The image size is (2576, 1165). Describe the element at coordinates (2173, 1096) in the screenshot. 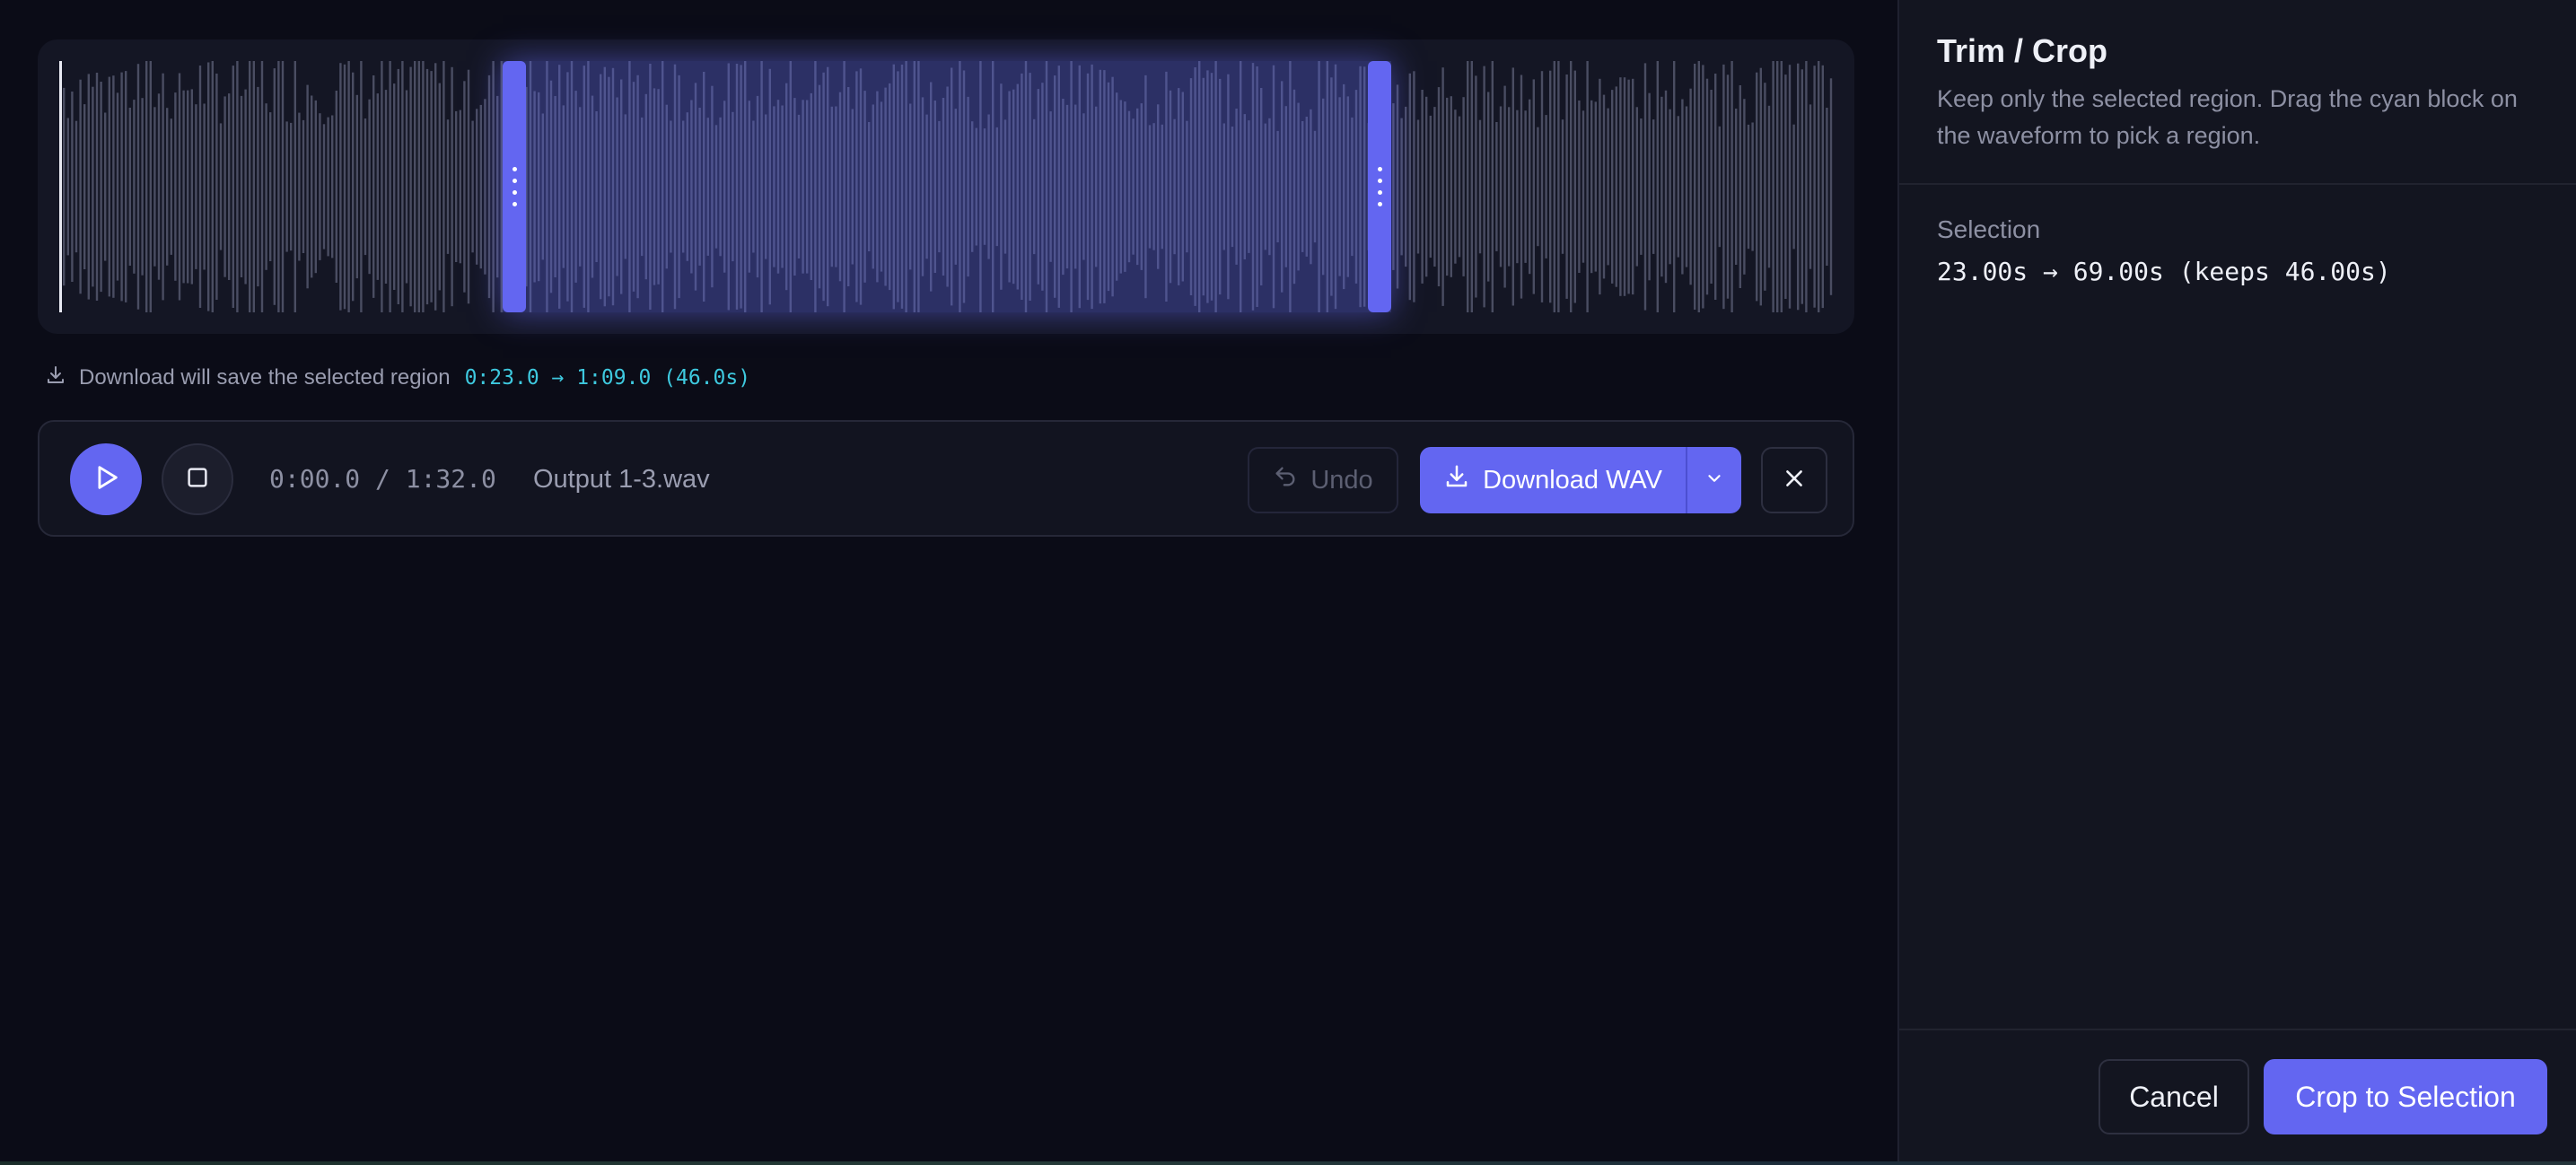

I see `cancel-button: Cancel` at that location.